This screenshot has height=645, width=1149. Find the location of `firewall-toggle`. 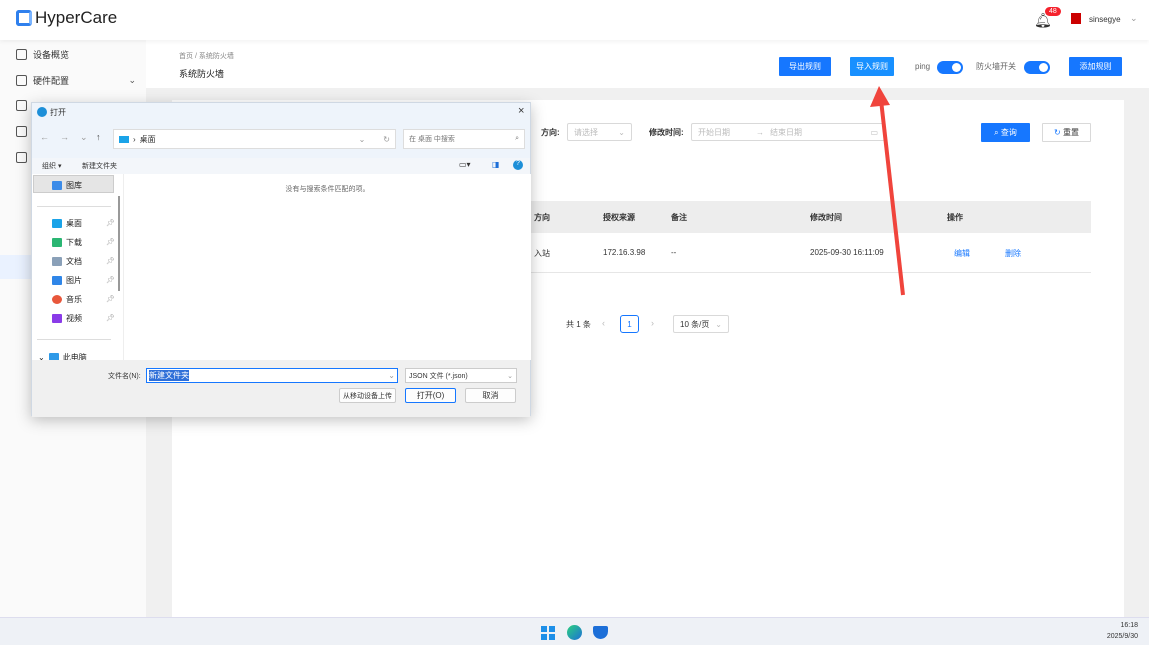

firewall-toggle is located at coordinates (1037, 67).